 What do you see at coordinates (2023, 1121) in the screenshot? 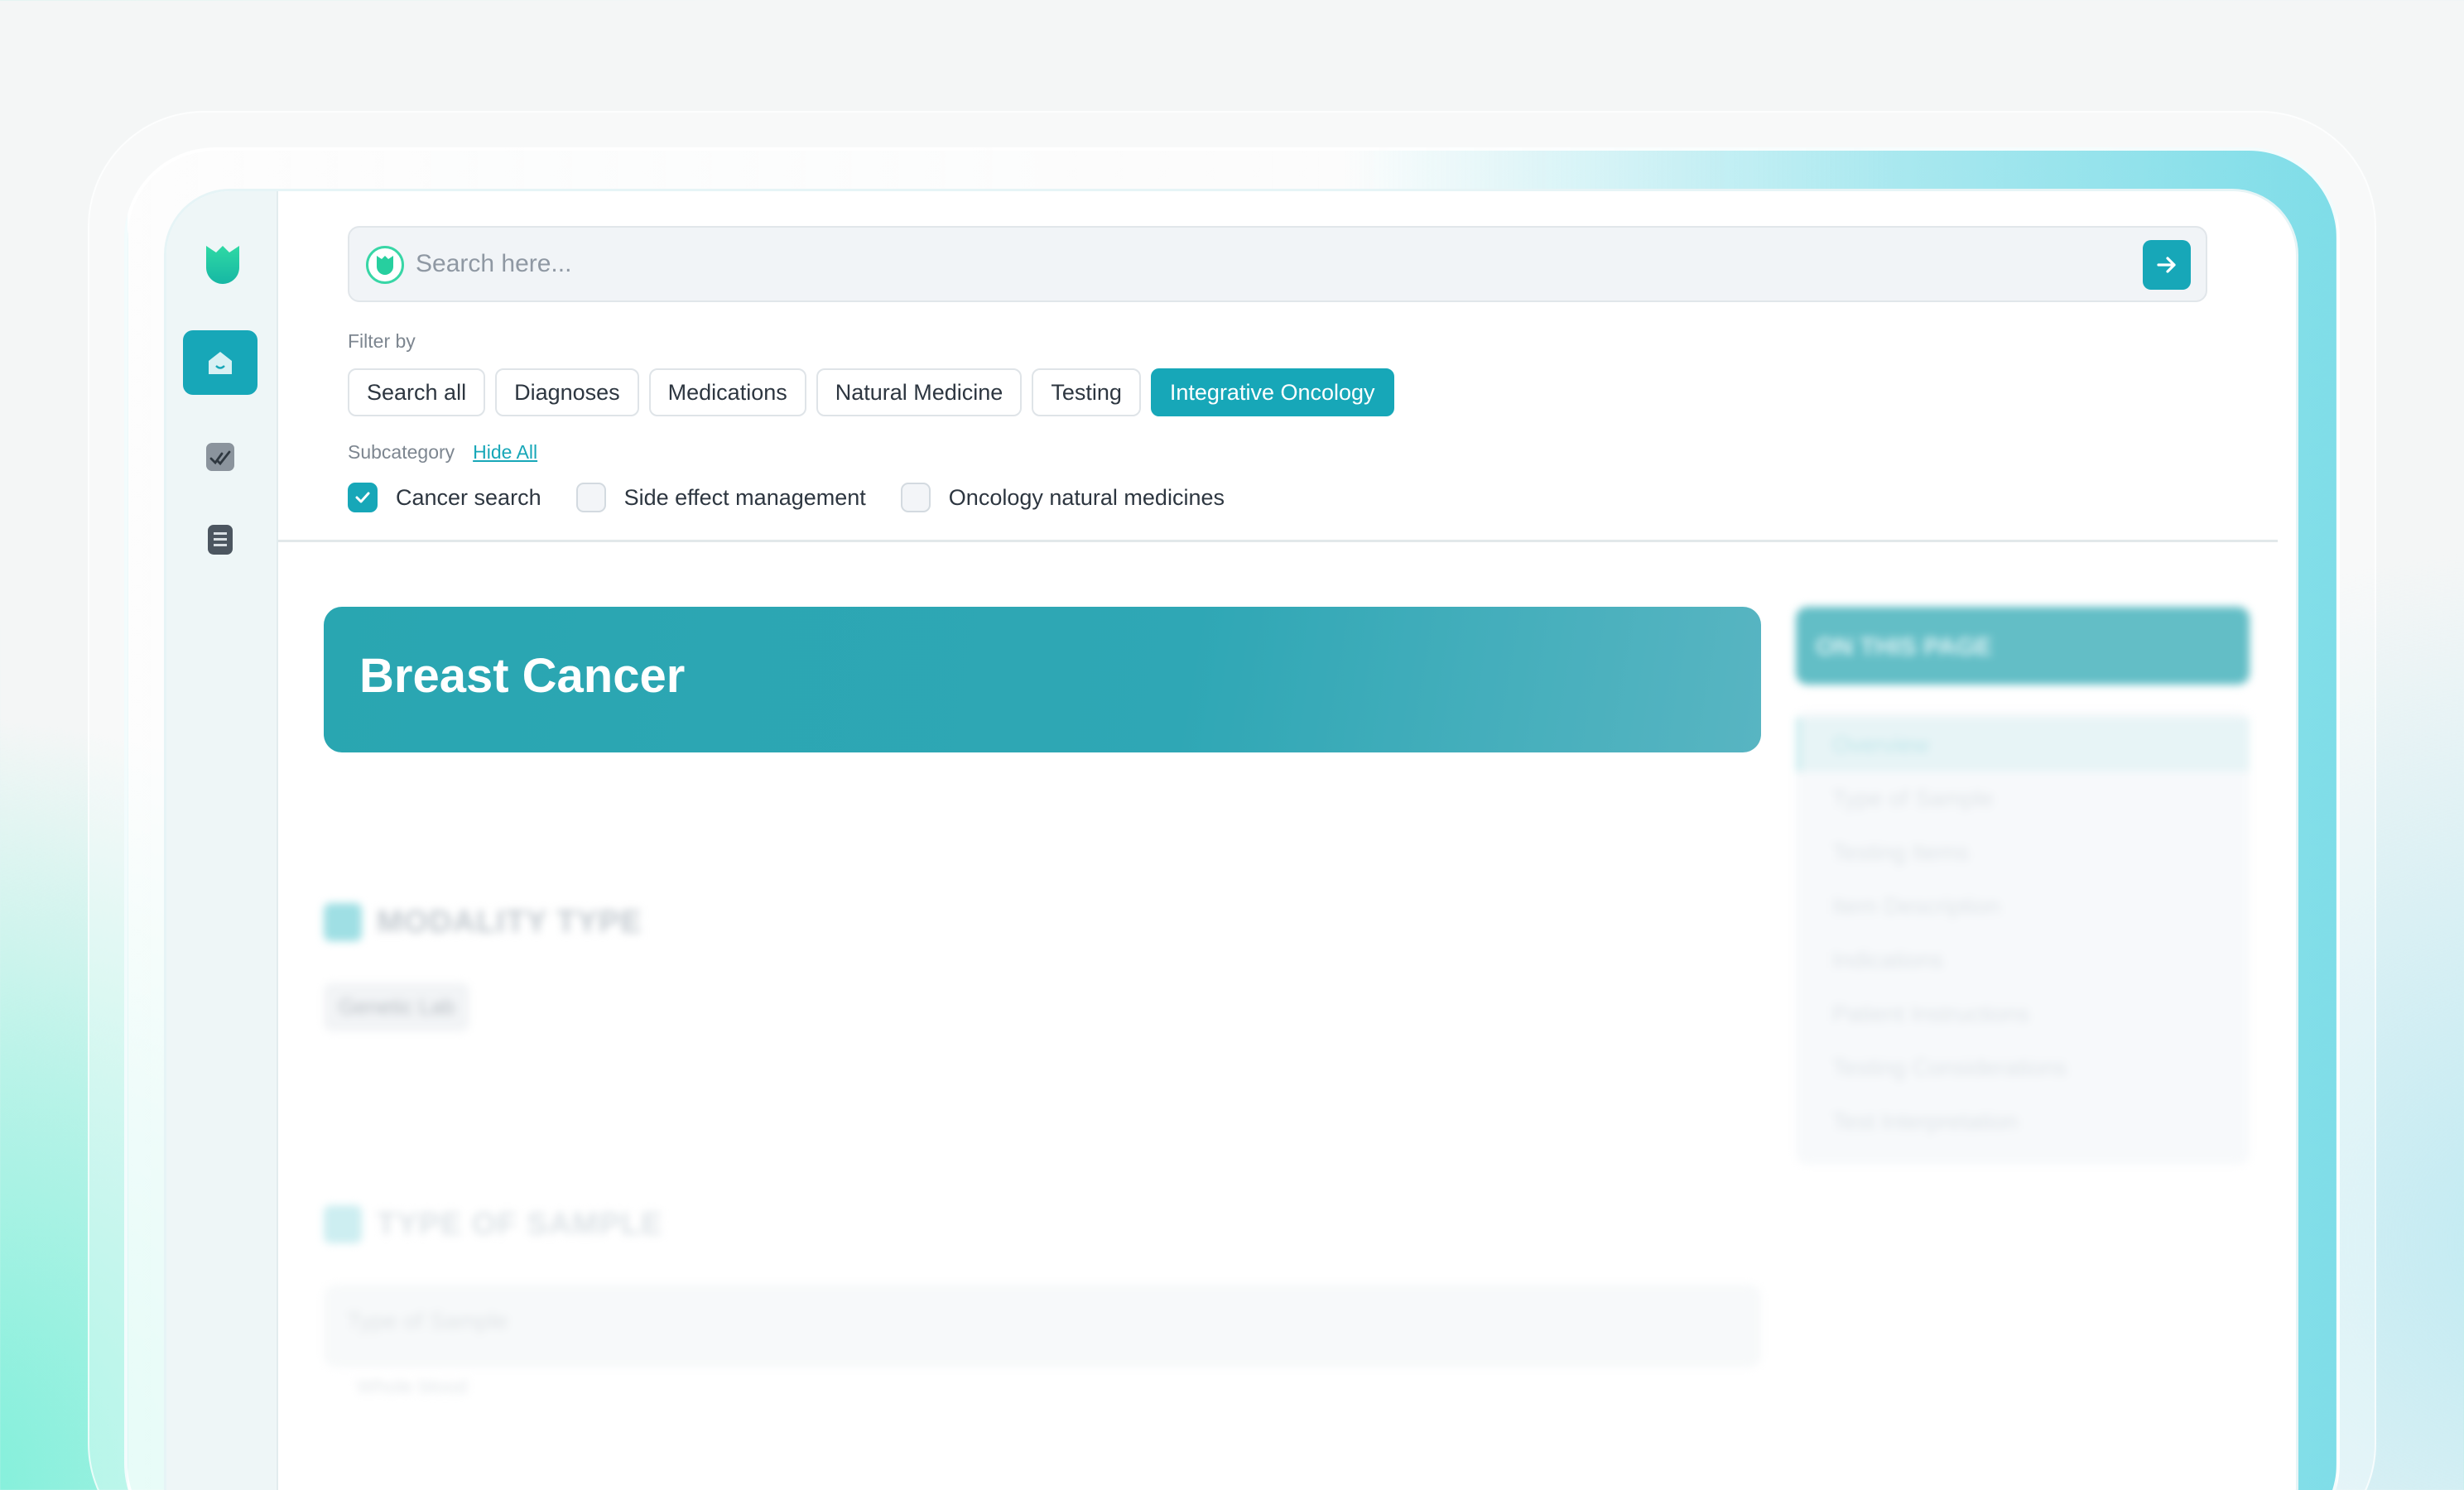
I see `toc-item-test-interpretation: Test Interpretation` at bounding box center [2023, 1121].